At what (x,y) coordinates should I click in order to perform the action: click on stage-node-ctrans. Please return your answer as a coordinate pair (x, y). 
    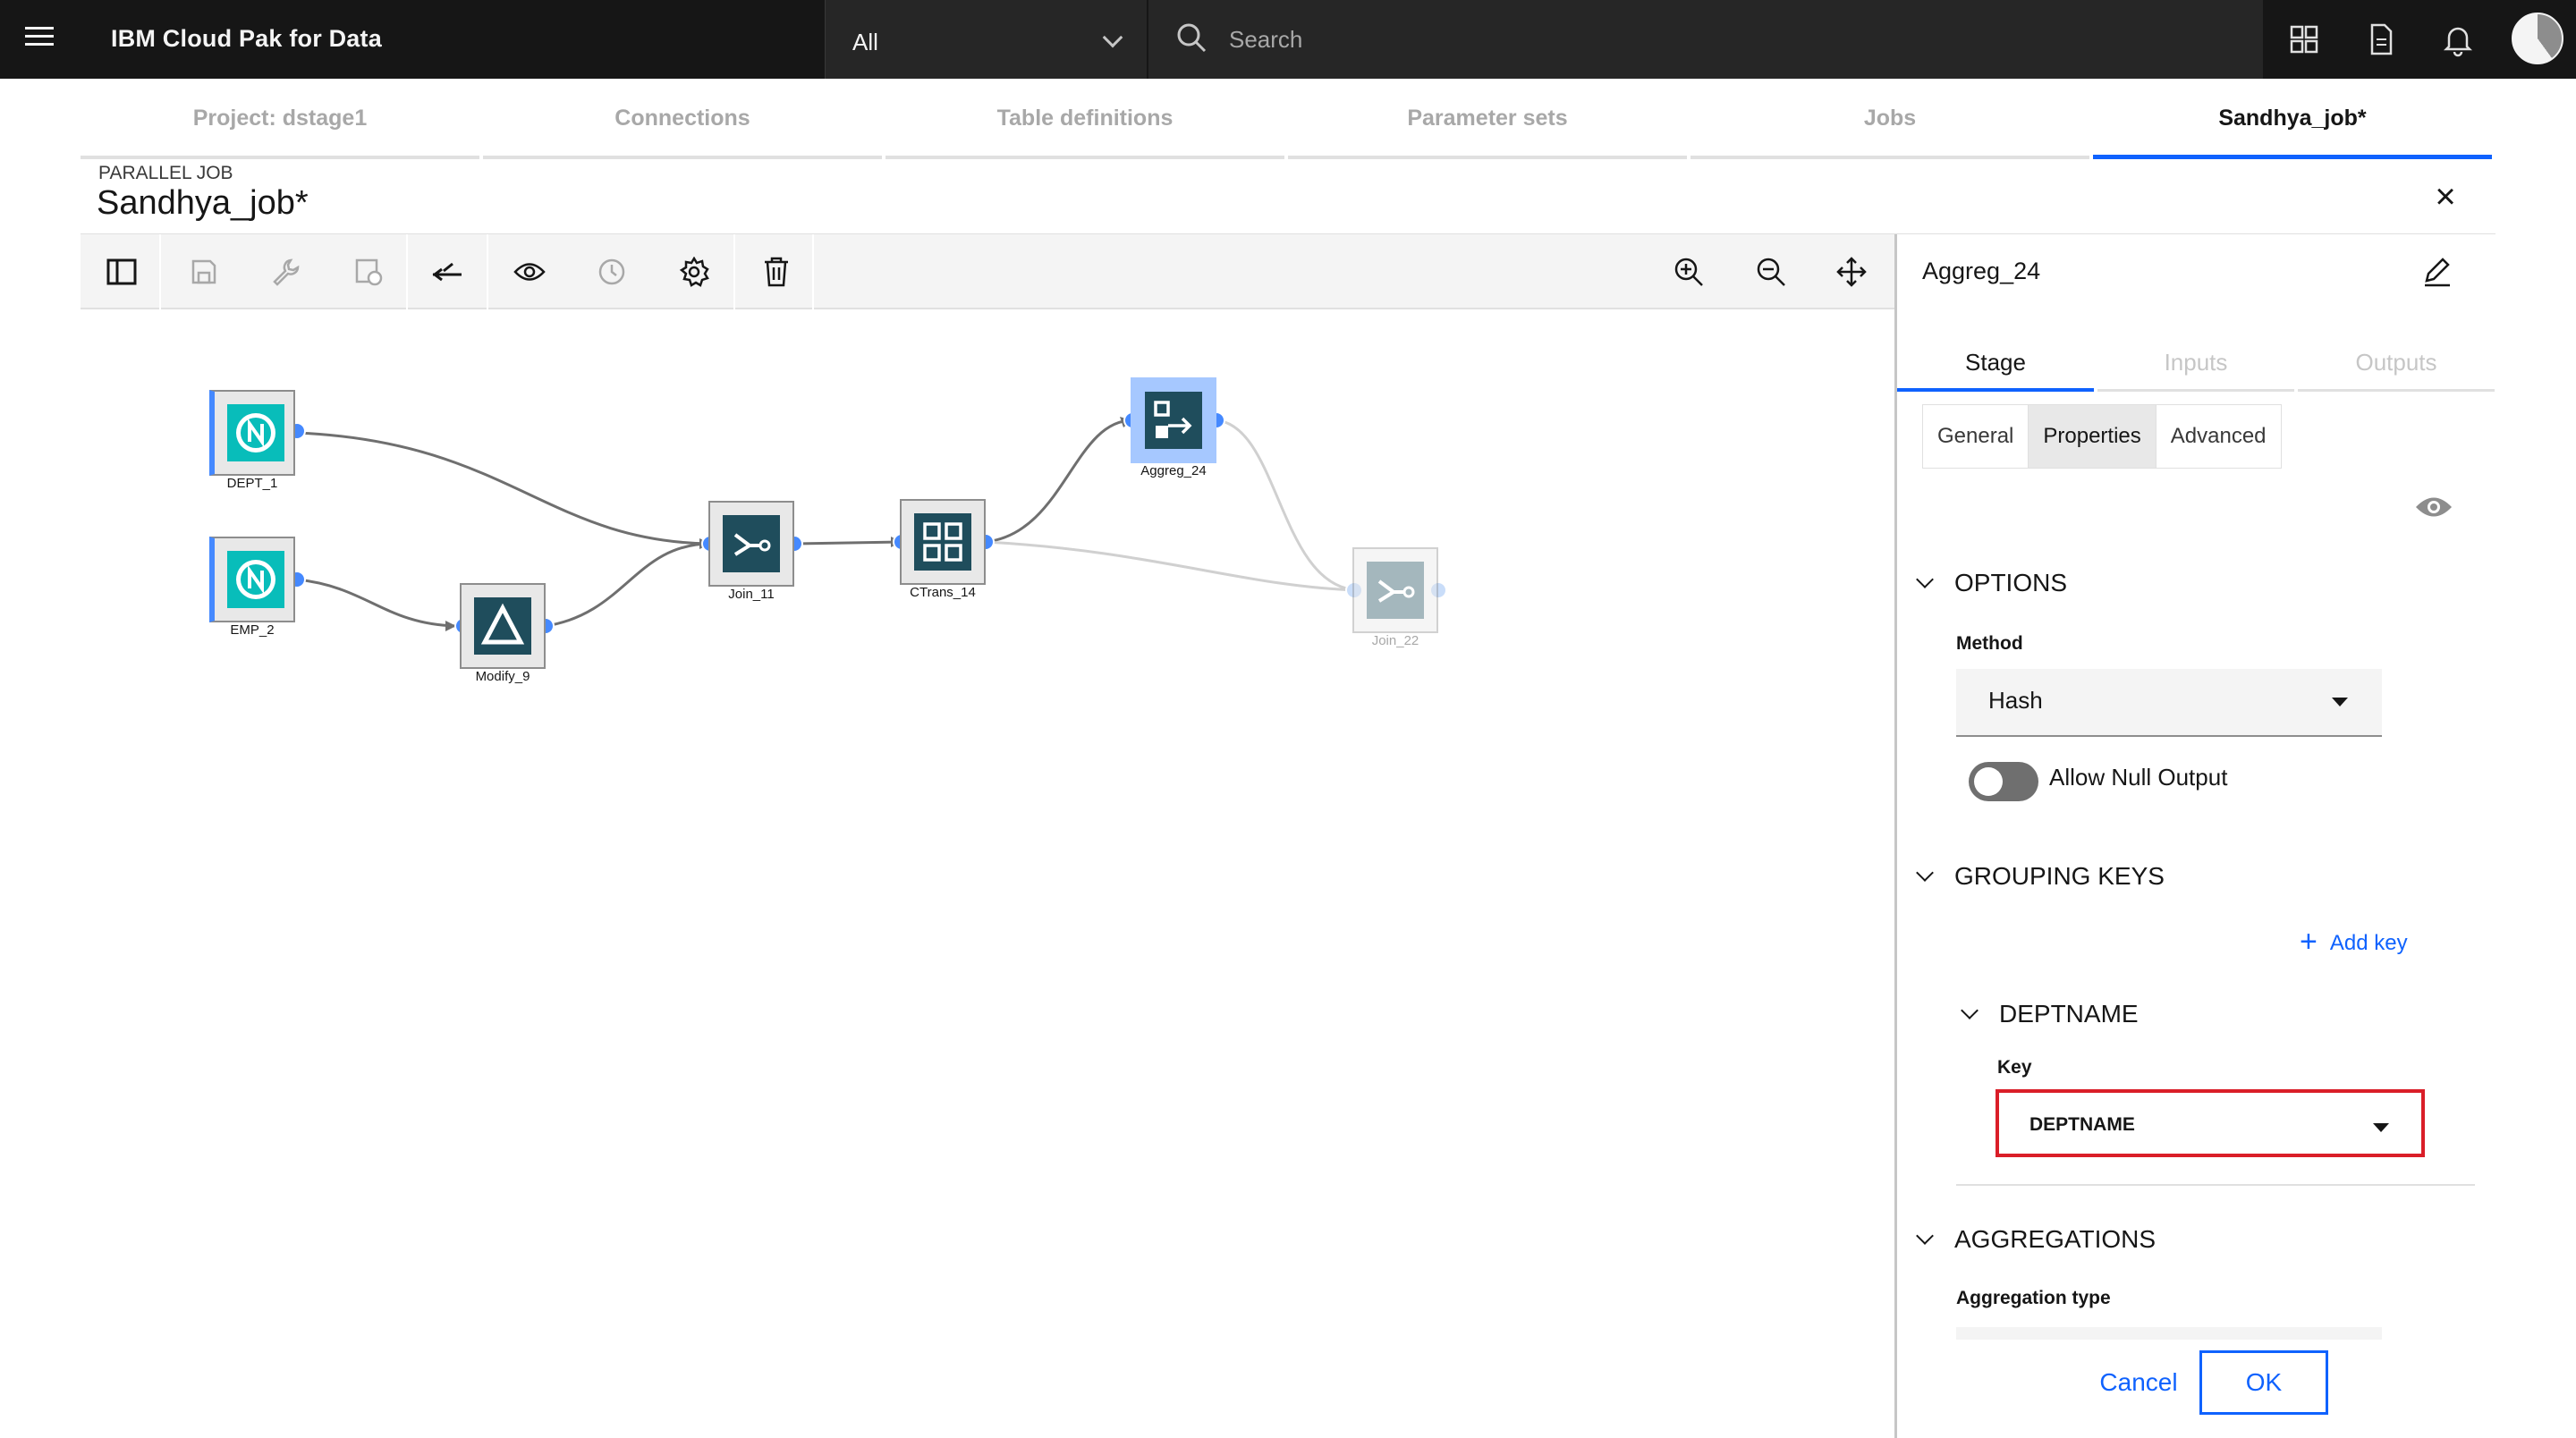
    Looking at the image, I should click on (943, 542).